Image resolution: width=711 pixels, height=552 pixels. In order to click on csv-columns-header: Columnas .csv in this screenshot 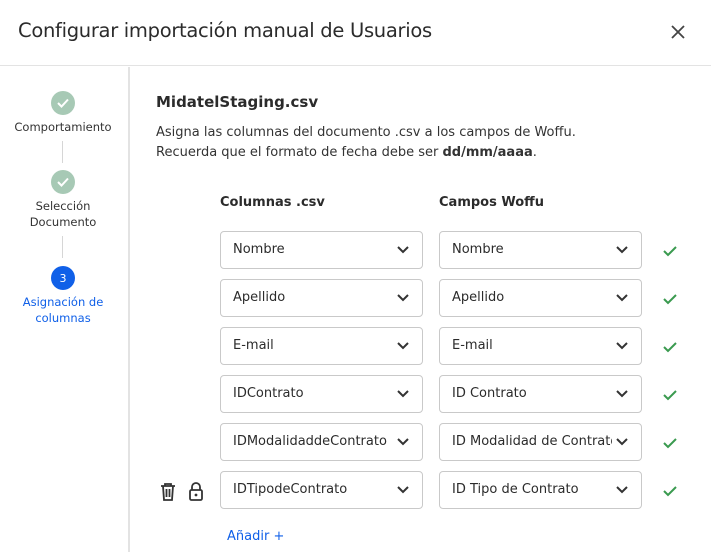, I will do `click(272, 202)`.